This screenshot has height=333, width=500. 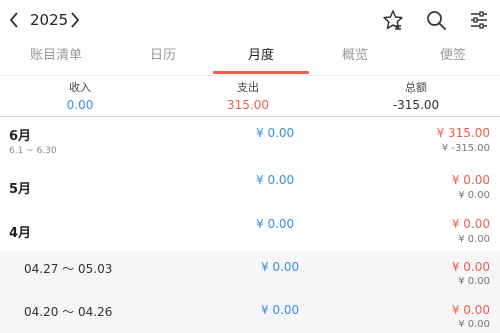 What do you see at coordinates (20, 136) in the screenshot?
I see `month-name: 6月` at bounding box center [20, 136].